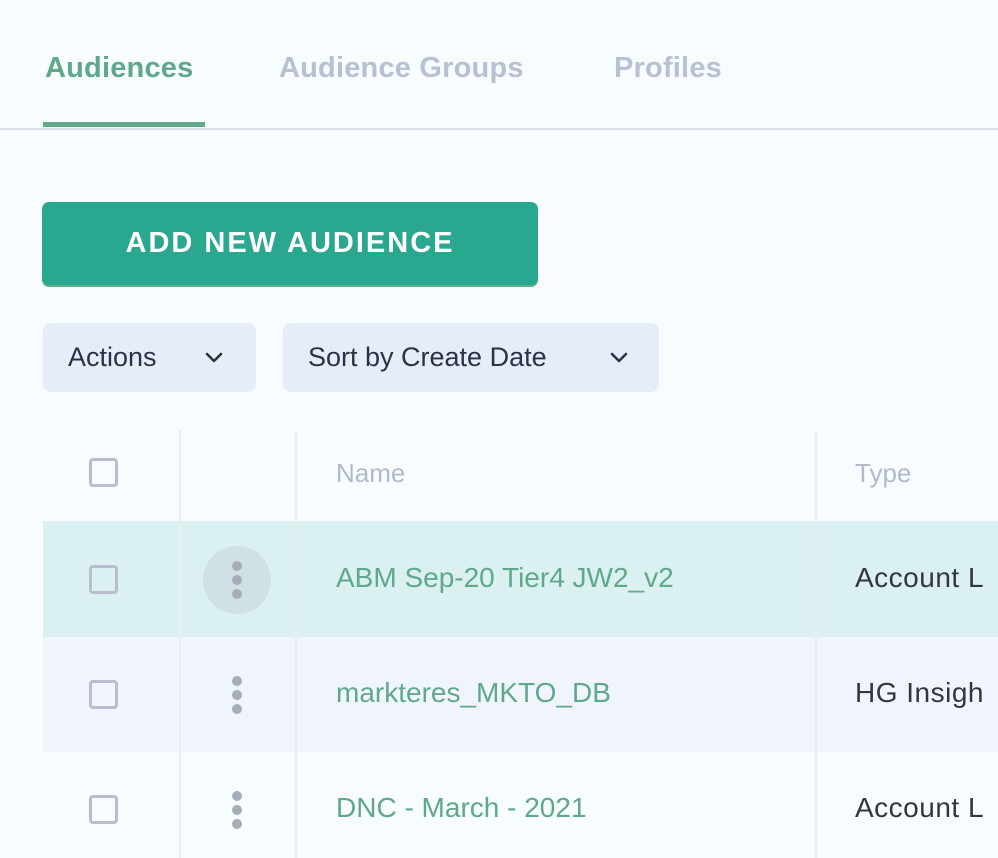 The image size is (998, 858). What do you see at coordinates (883, 473) in the screenshot?
I see `column-header-type: Type` at bounding box center [883, 473].